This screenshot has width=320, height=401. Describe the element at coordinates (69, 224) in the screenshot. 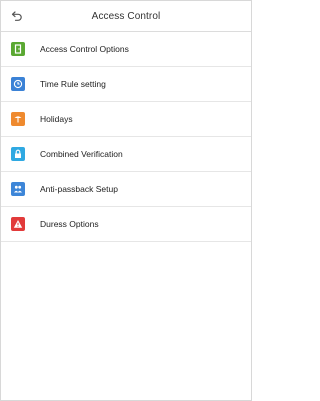

I see `menu-item-label: Duress Options` at that location.